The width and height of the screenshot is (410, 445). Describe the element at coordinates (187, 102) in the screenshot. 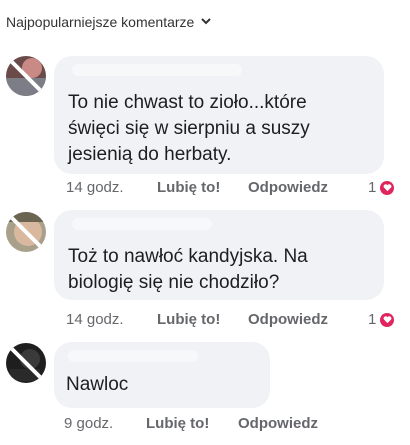

I see `comment-line: To nie chwast to zioło...które` at that location.